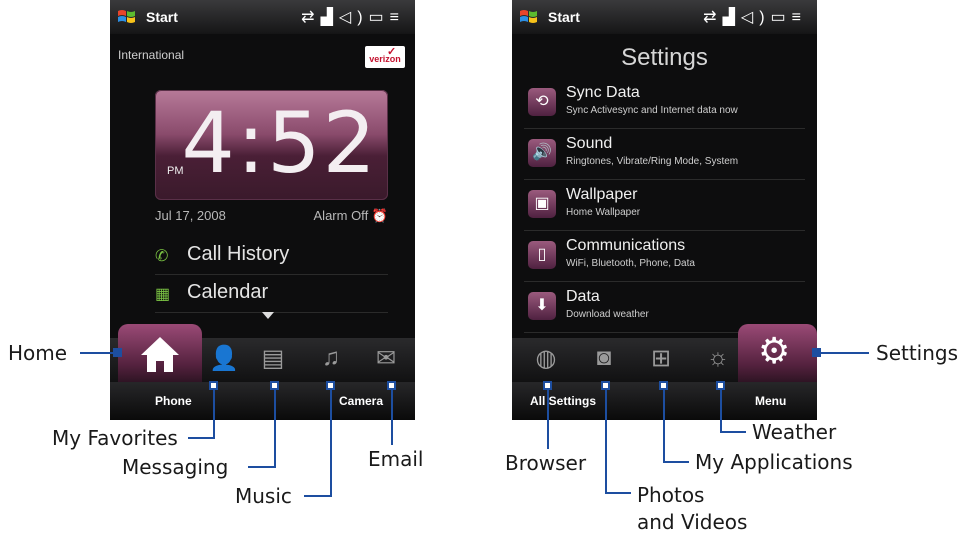  Describe the element at coordinates (774, 462) in the screenshot. I see `callout-my-applications: My Applications` at that location.